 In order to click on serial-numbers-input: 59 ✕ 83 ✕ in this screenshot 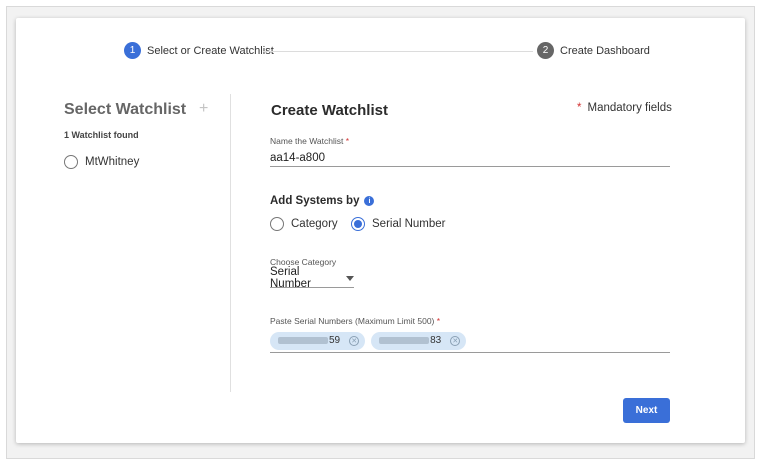, I will do `click(470, 341)`.